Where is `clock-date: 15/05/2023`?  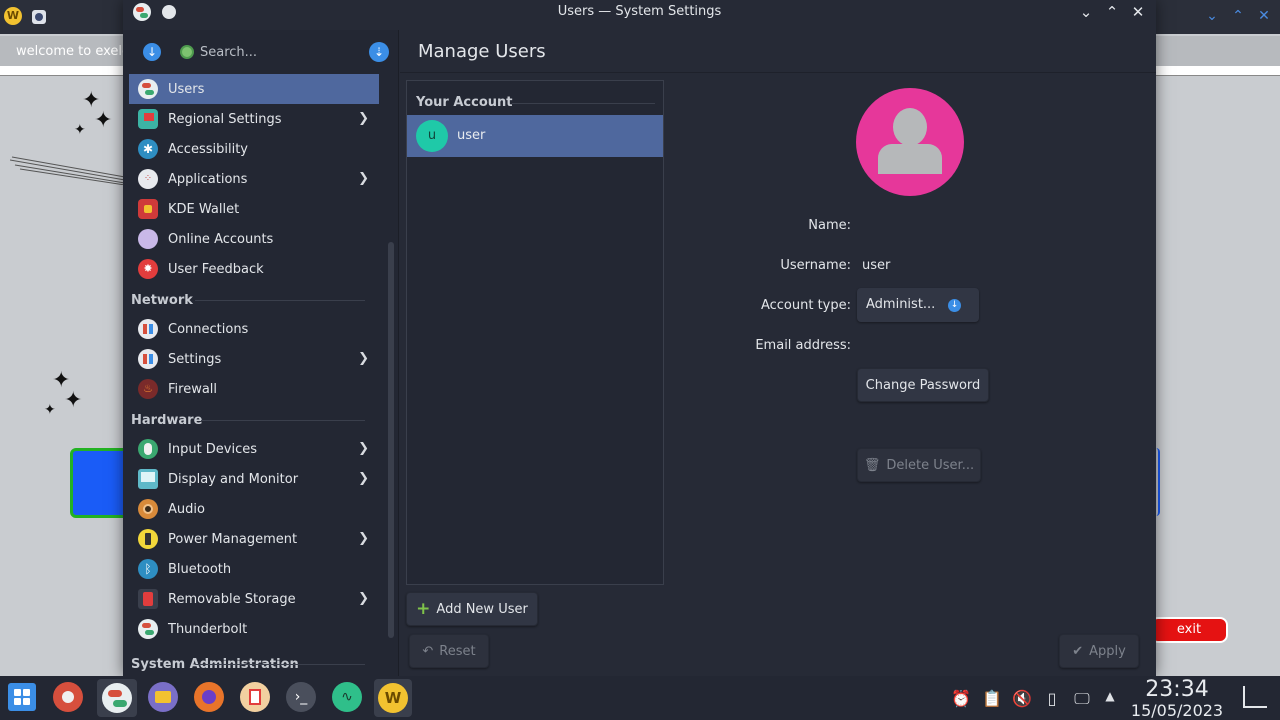 clock-date: 15/05/2023 is located at coordinates (1177, 710).